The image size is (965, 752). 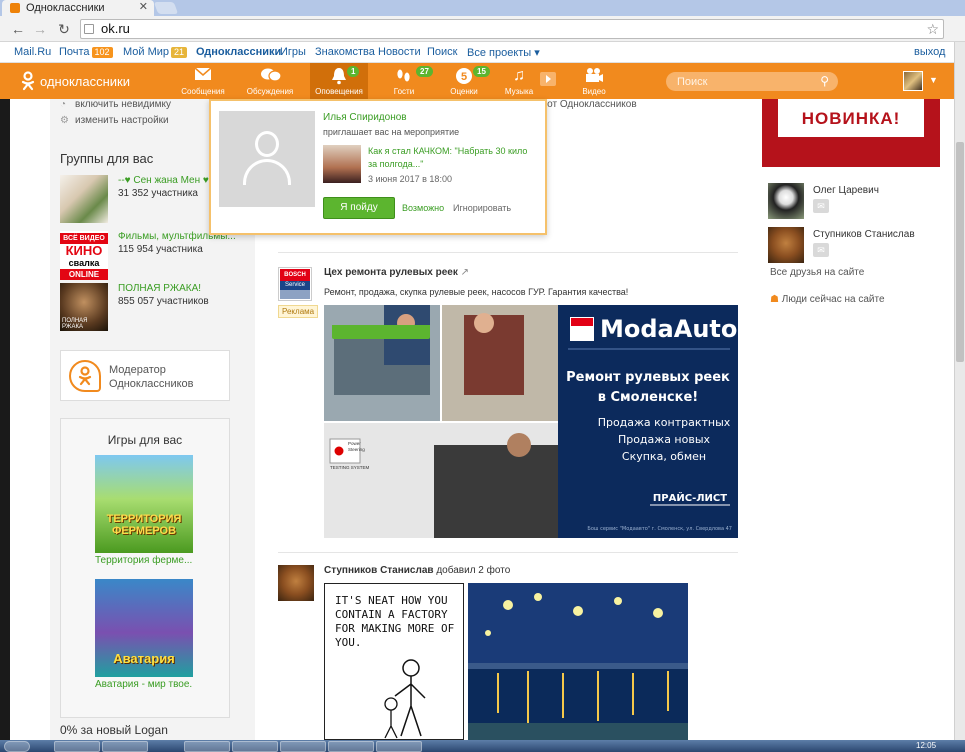 What do you see at coordinates (827, 299) in the screenshot?
I see `people-online-link: ☗ Люди сейчас на сайте` at bounding box center [827, 299].